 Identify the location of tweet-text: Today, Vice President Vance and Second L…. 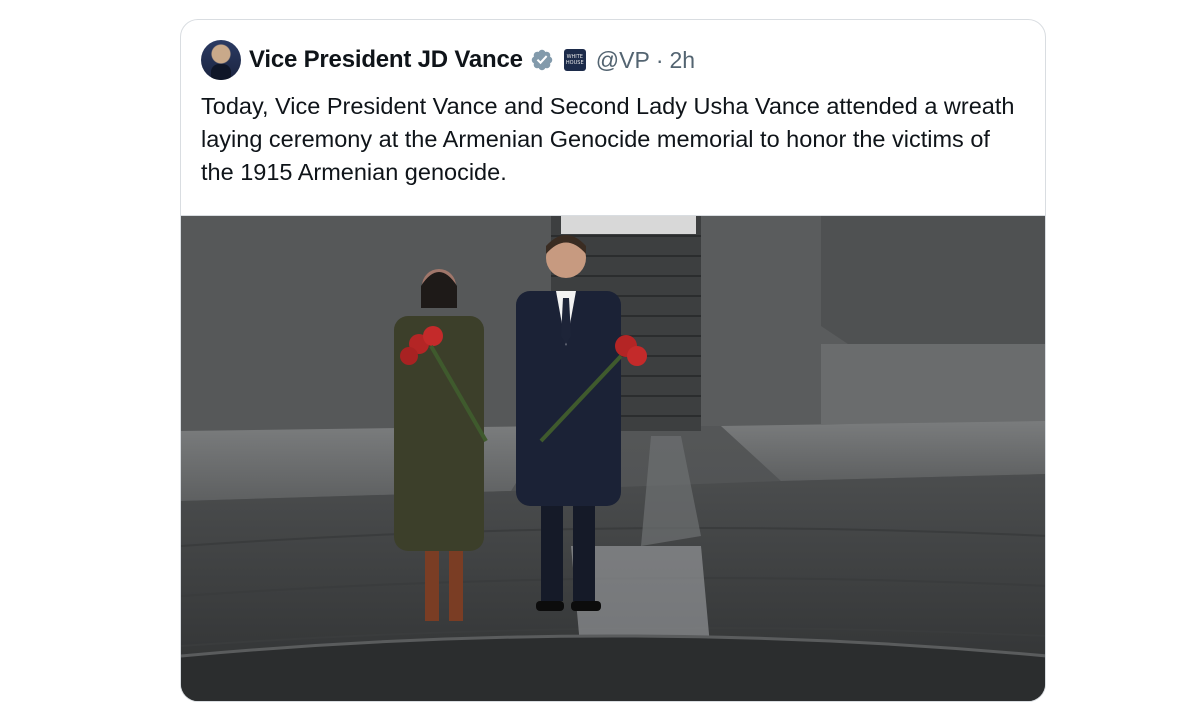
(608, 139).